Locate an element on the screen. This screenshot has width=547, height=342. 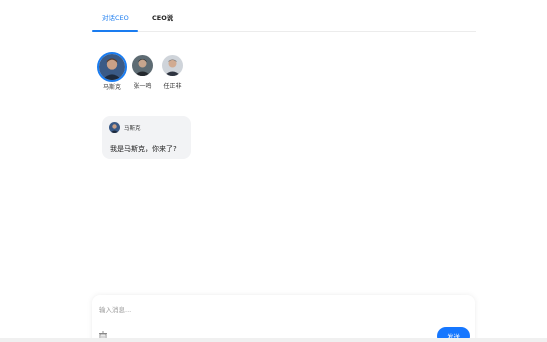
ceo-name: 马斯克 is located at coordinates (111, 87).